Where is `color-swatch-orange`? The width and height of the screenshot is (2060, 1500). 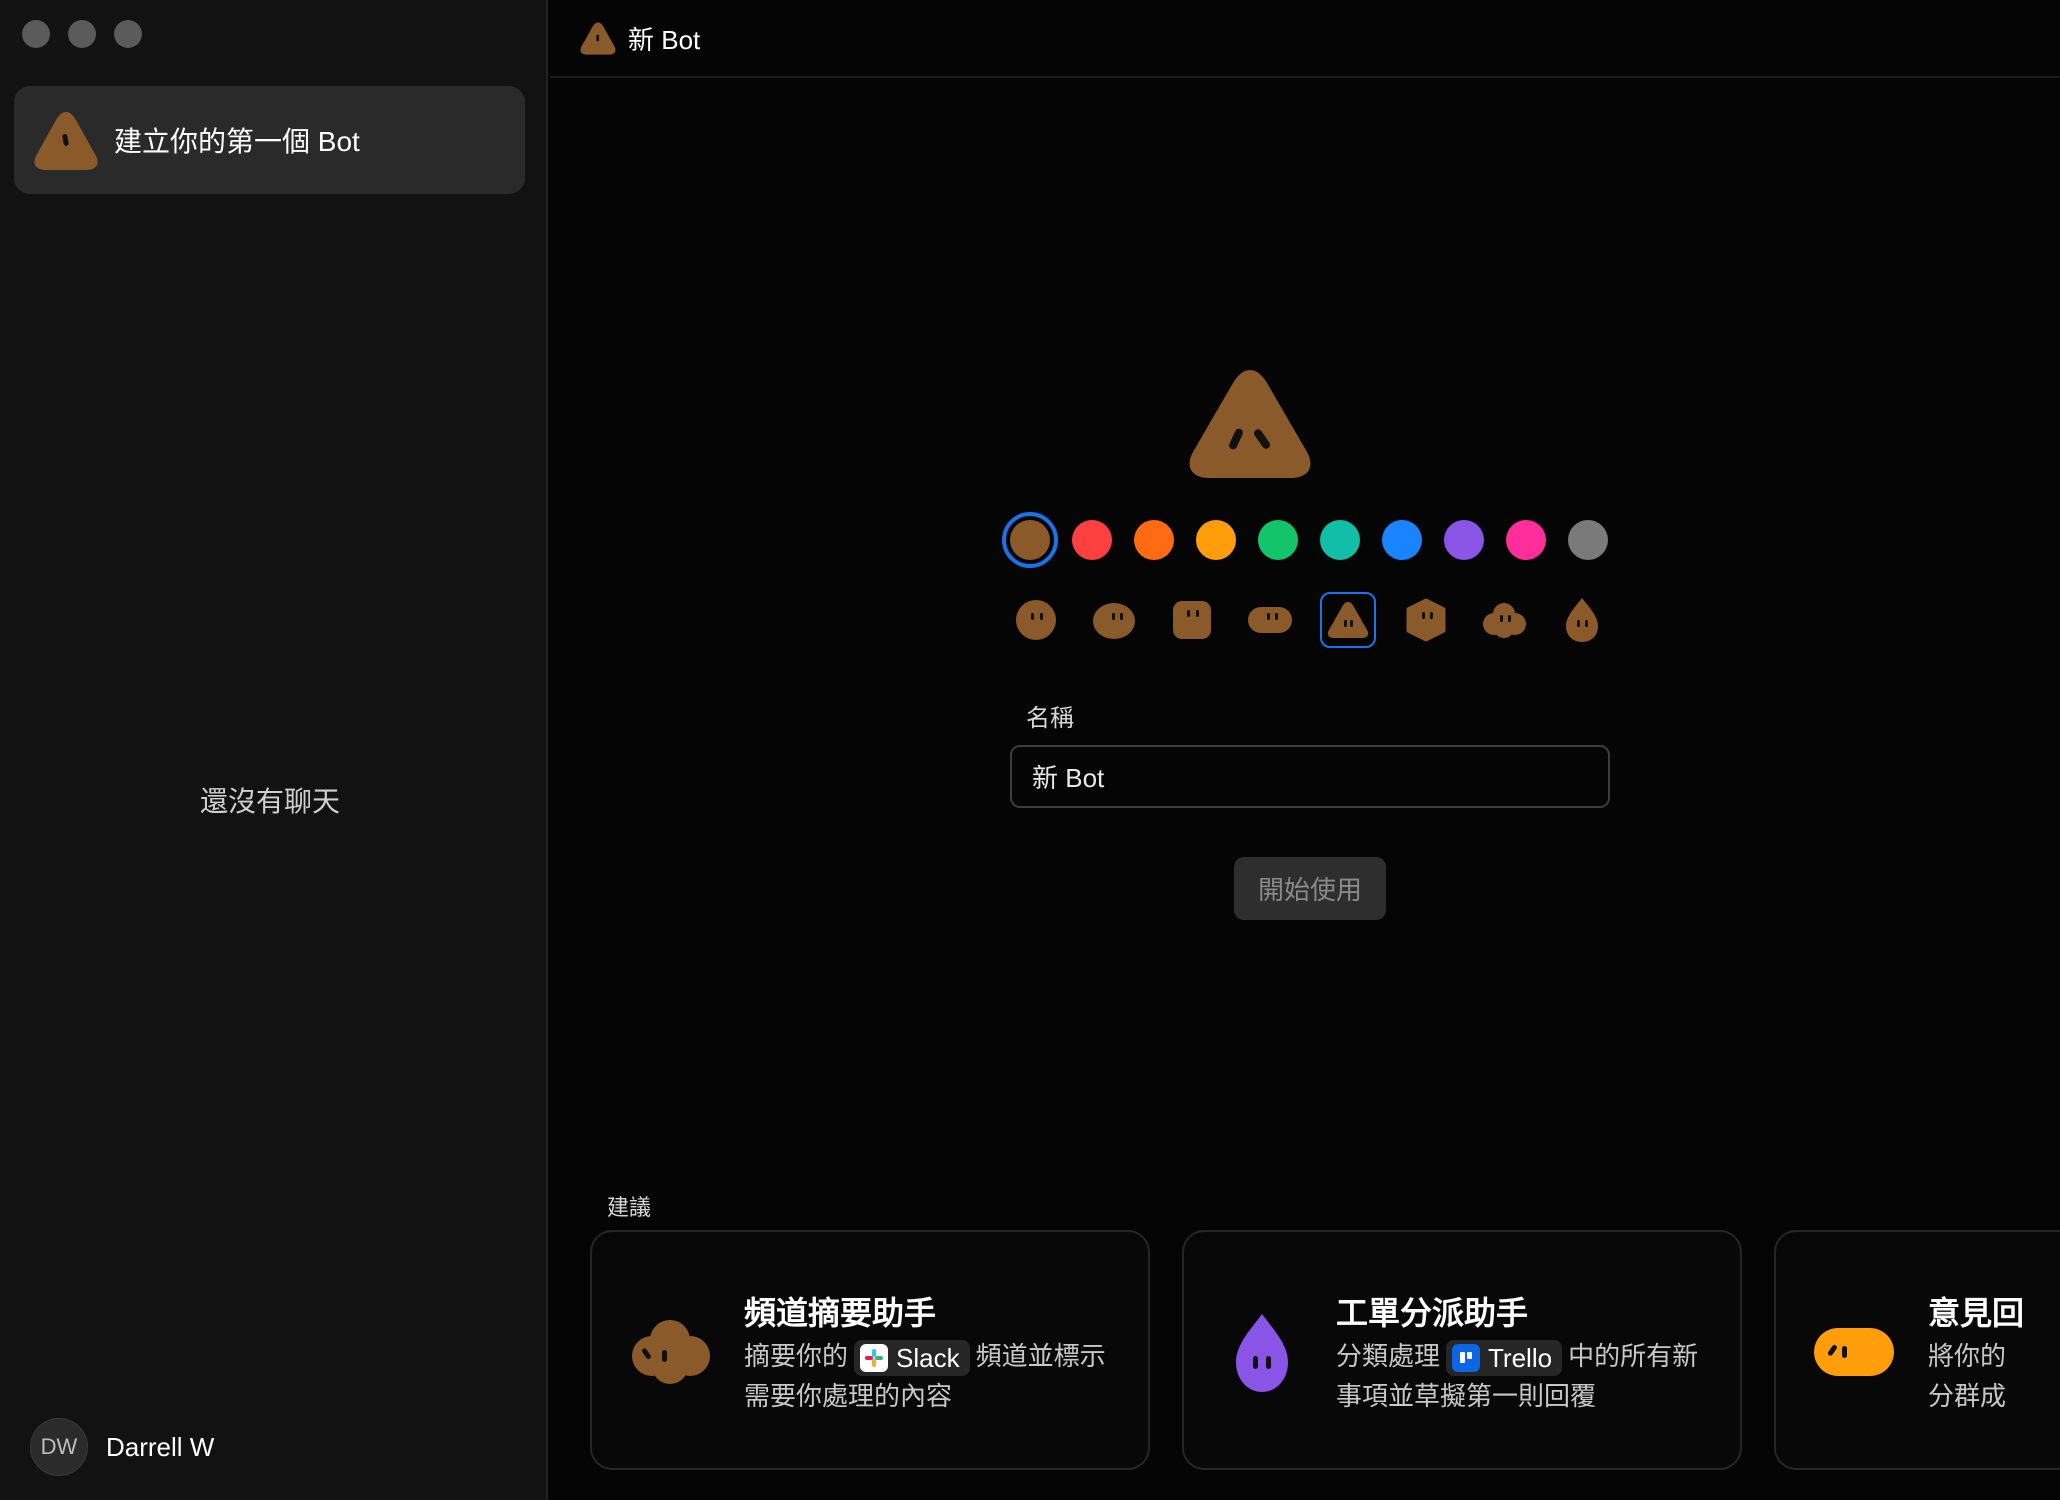
color-swatch-orange is located at coordinates (1154, 540).